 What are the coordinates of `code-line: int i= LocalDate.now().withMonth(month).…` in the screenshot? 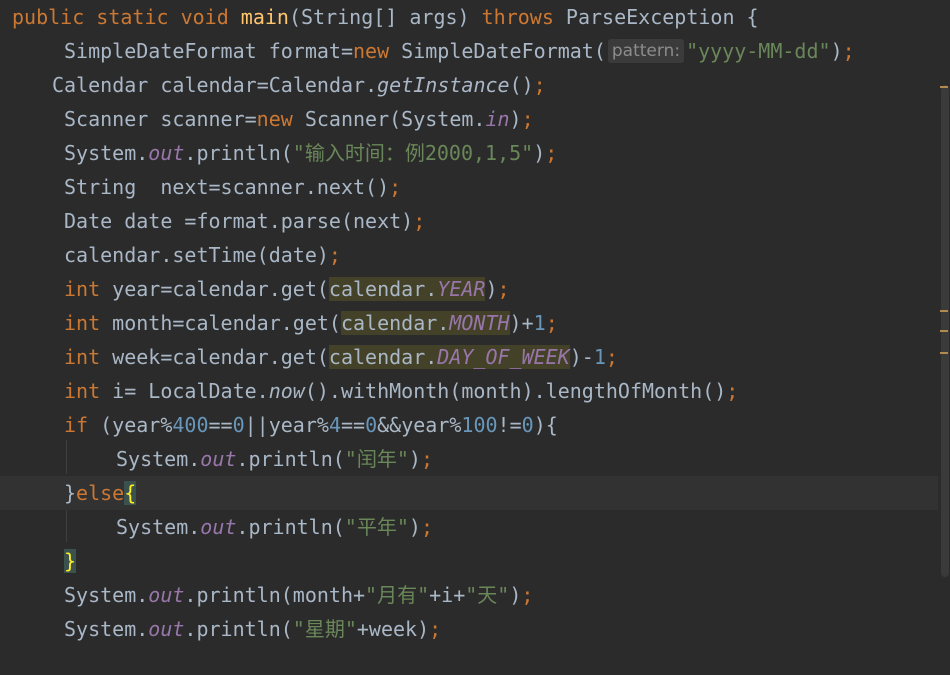 It's located at (469, 391).